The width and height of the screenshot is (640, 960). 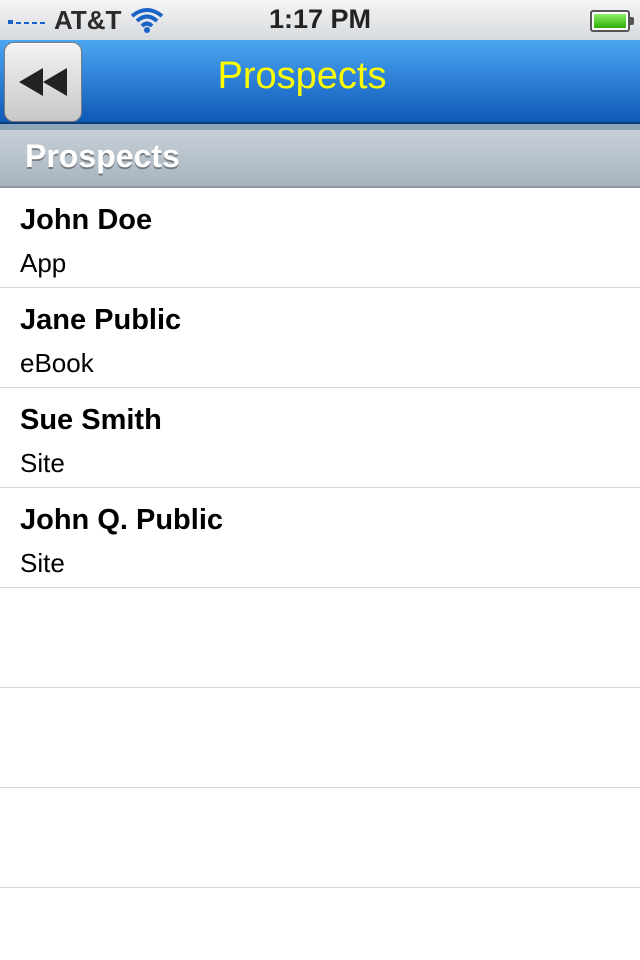 What do you see at coordinates (320, 238) in the screenshot?
I see `list-item: John Doe App` at bounding box center [320, 238].